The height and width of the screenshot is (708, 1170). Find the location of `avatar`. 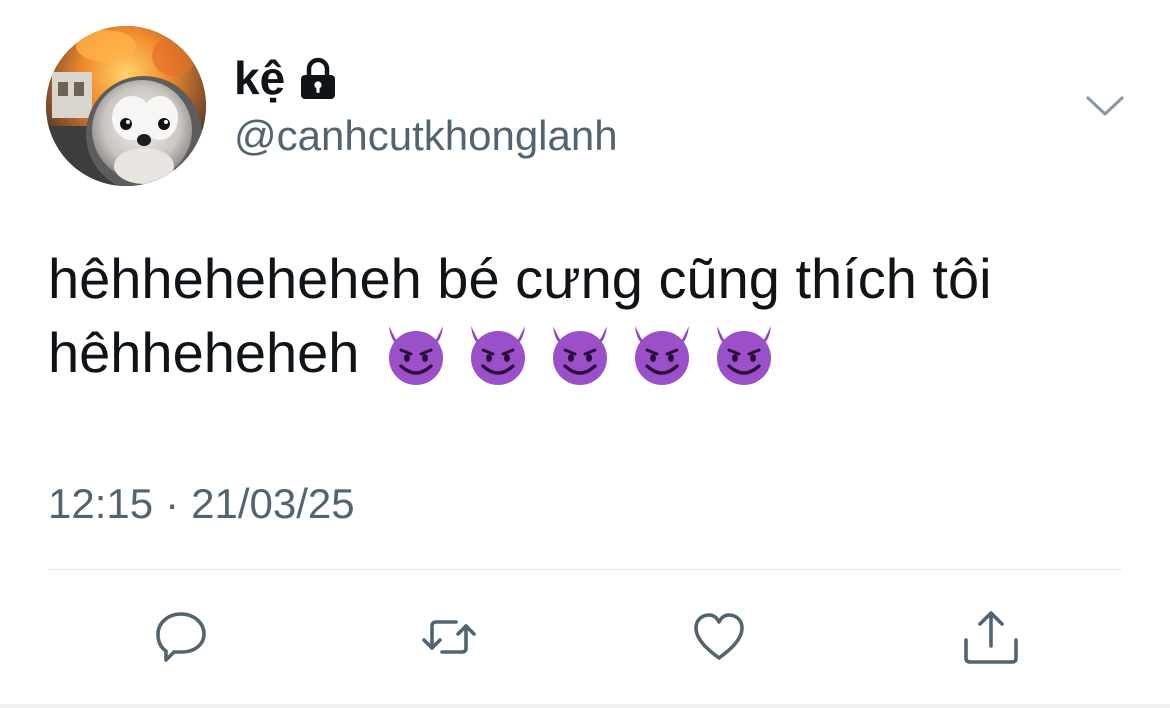

avatar is located at coordinates (126, 106).